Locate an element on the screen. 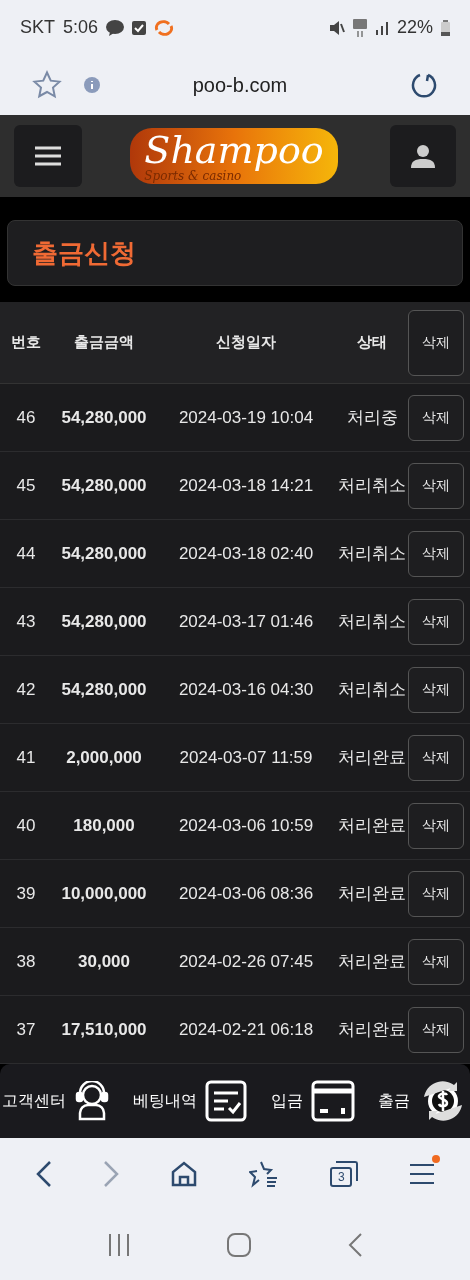 This screenshot has width=470, height=1280. table-cell-text: 41 is located at coordinates (26, 757).